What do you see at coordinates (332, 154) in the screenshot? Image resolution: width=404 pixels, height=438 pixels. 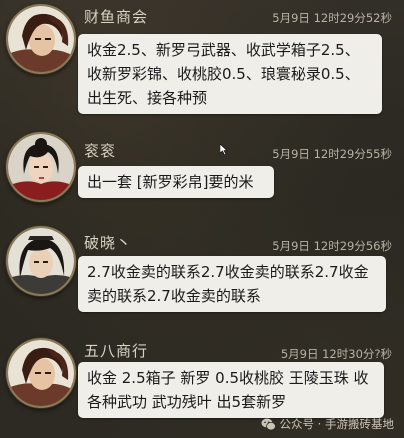 I see `message-timestamp: 5月9日 12时29分55秒` at bounding box center [332, 154].